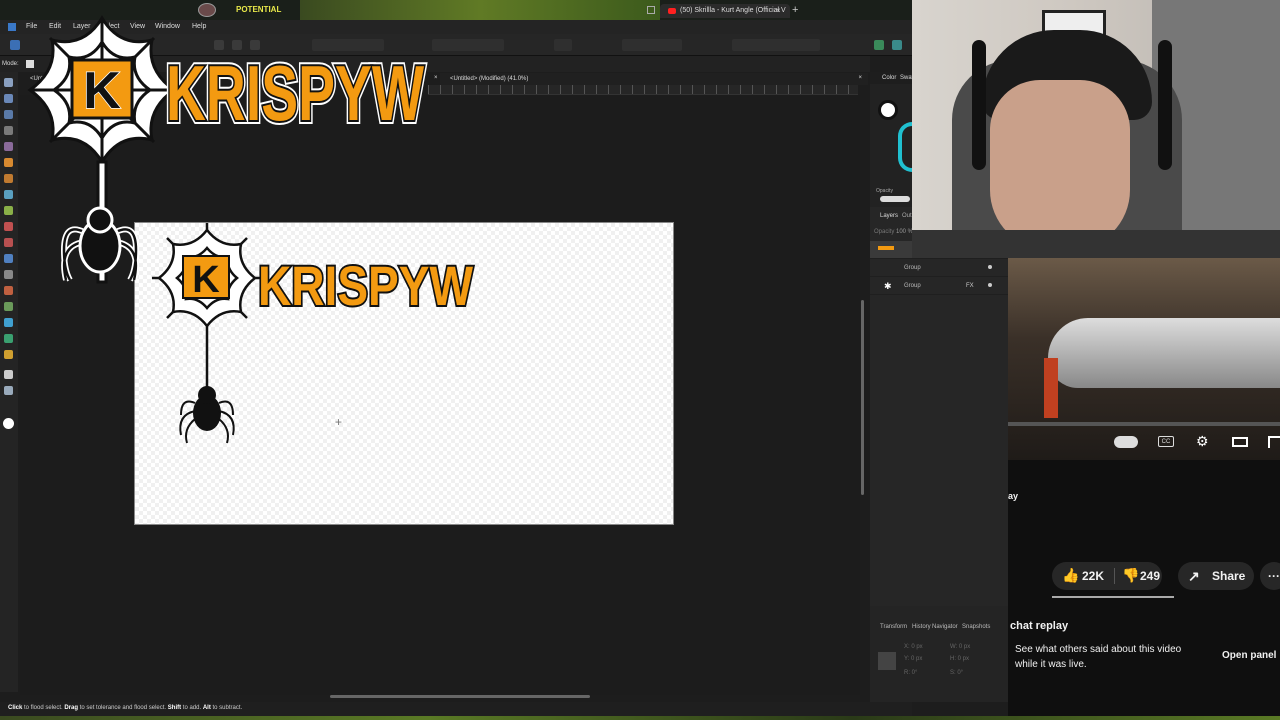 This screenshot has height=720, width=1280. I want to click on anchor-selector, so click(887, 661).